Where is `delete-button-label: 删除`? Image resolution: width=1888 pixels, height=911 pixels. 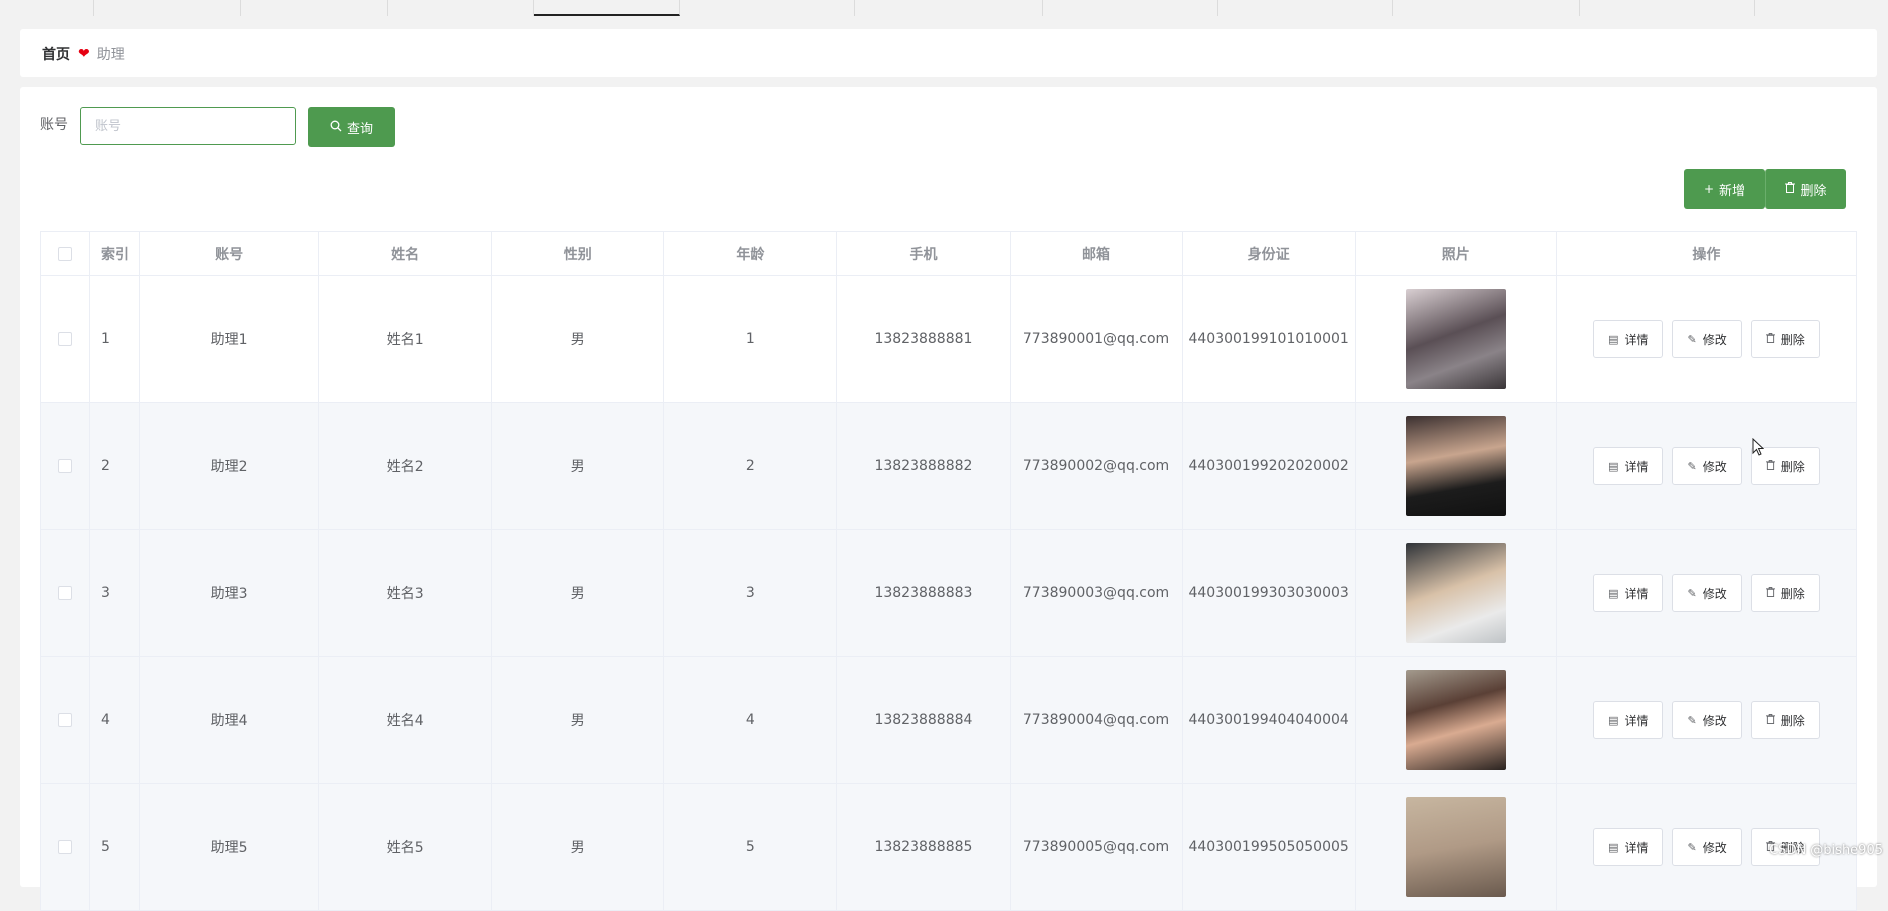 delete-button-label: 删除 is located at coordinates (1792, 720).